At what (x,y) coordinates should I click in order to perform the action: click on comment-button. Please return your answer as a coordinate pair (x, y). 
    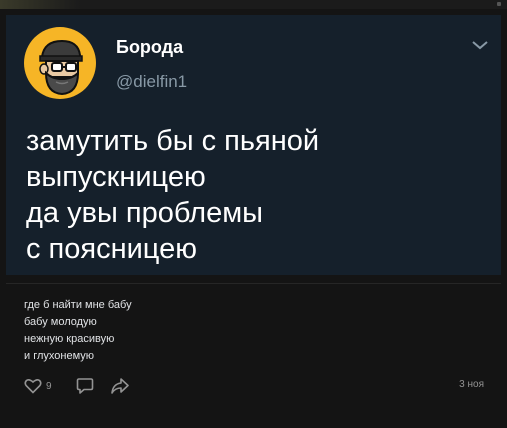
    Looking at the image, I should click on (85, 386).